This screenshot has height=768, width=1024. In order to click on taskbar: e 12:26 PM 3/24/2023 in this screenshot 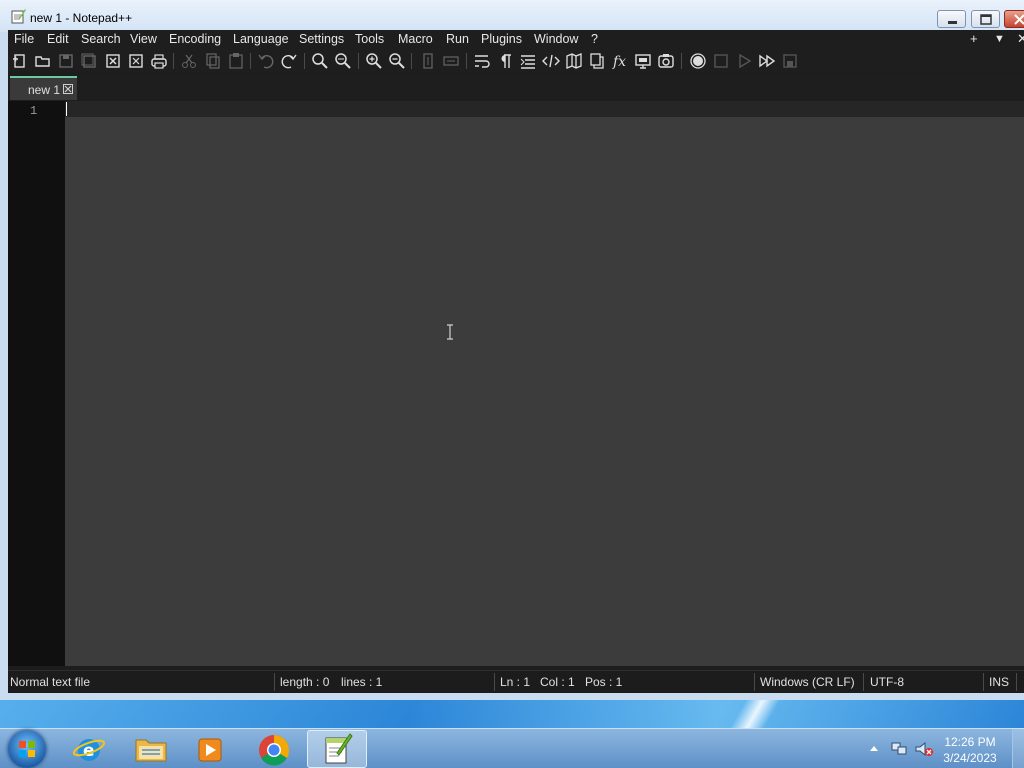, I will do `click(512, 748)`.